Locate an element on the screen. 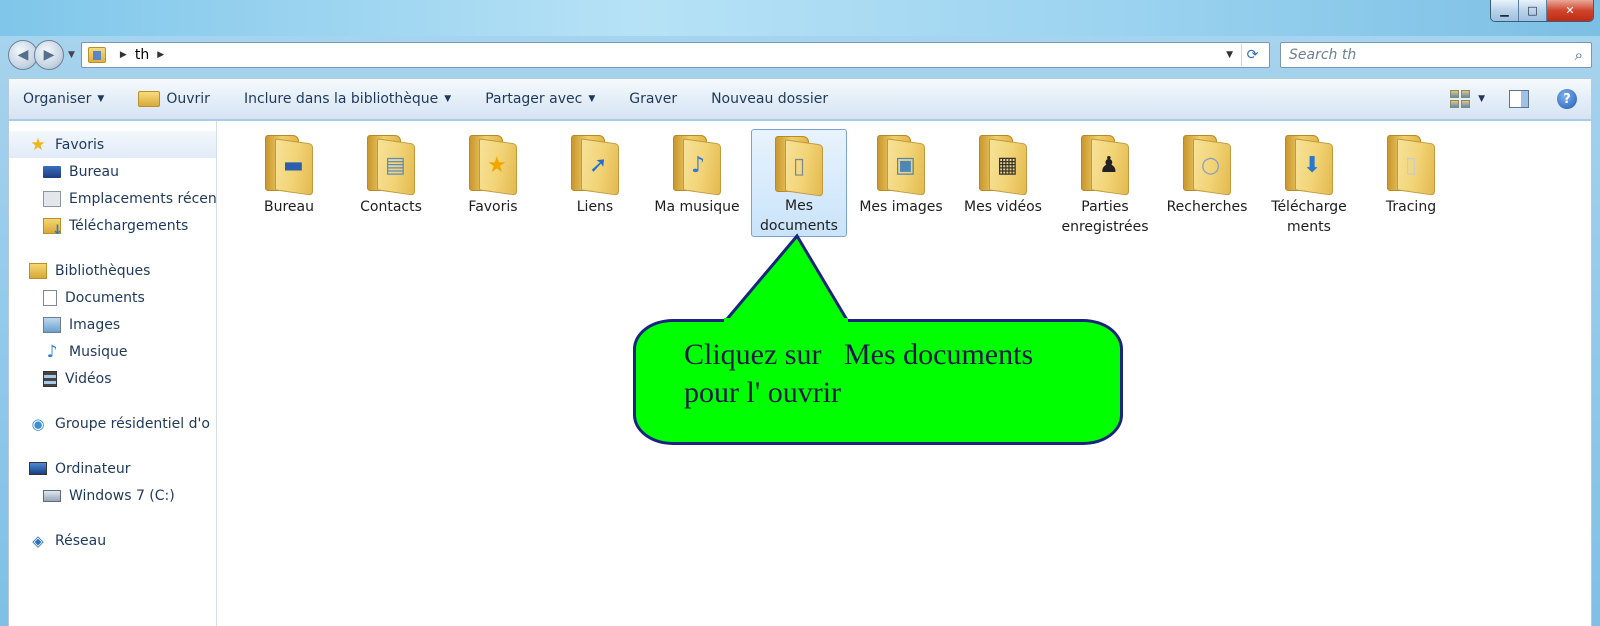  callout-line: Cliquez sur Mes documents is located at coordinates (859, 354).